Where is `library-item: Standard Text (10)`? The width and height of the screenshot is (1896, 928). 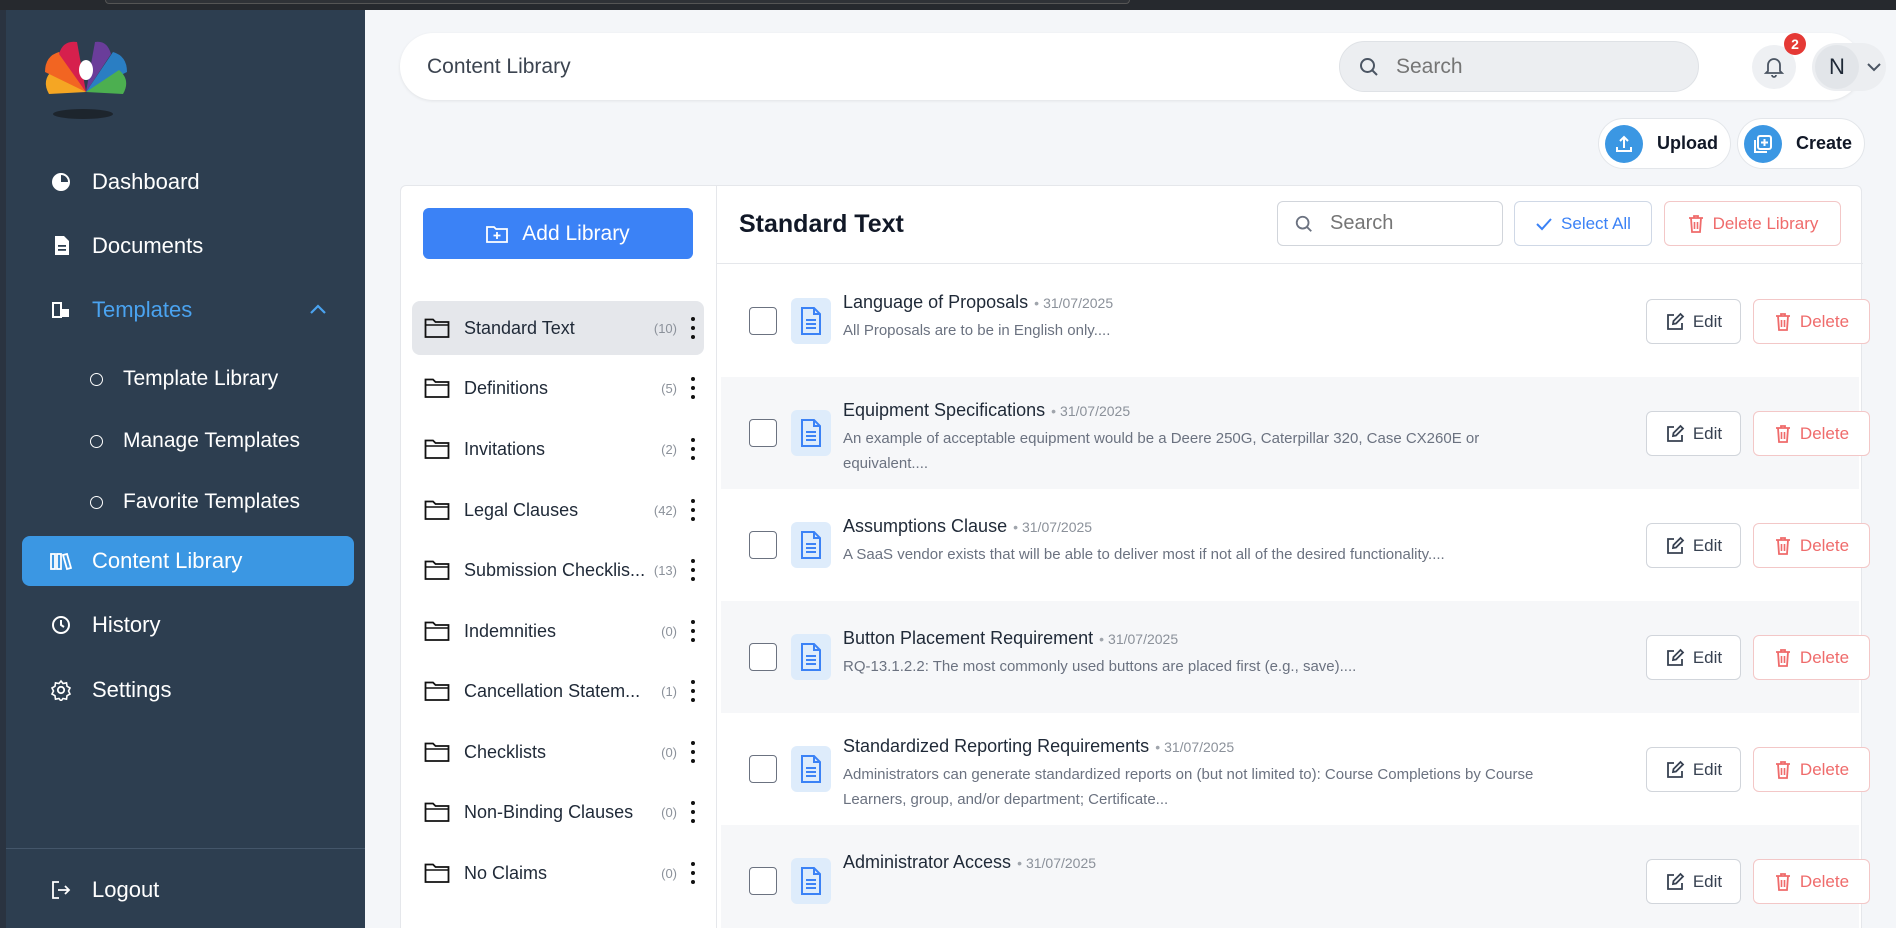 library-item: Standard Text (10) is located at coordinates (558, 328).